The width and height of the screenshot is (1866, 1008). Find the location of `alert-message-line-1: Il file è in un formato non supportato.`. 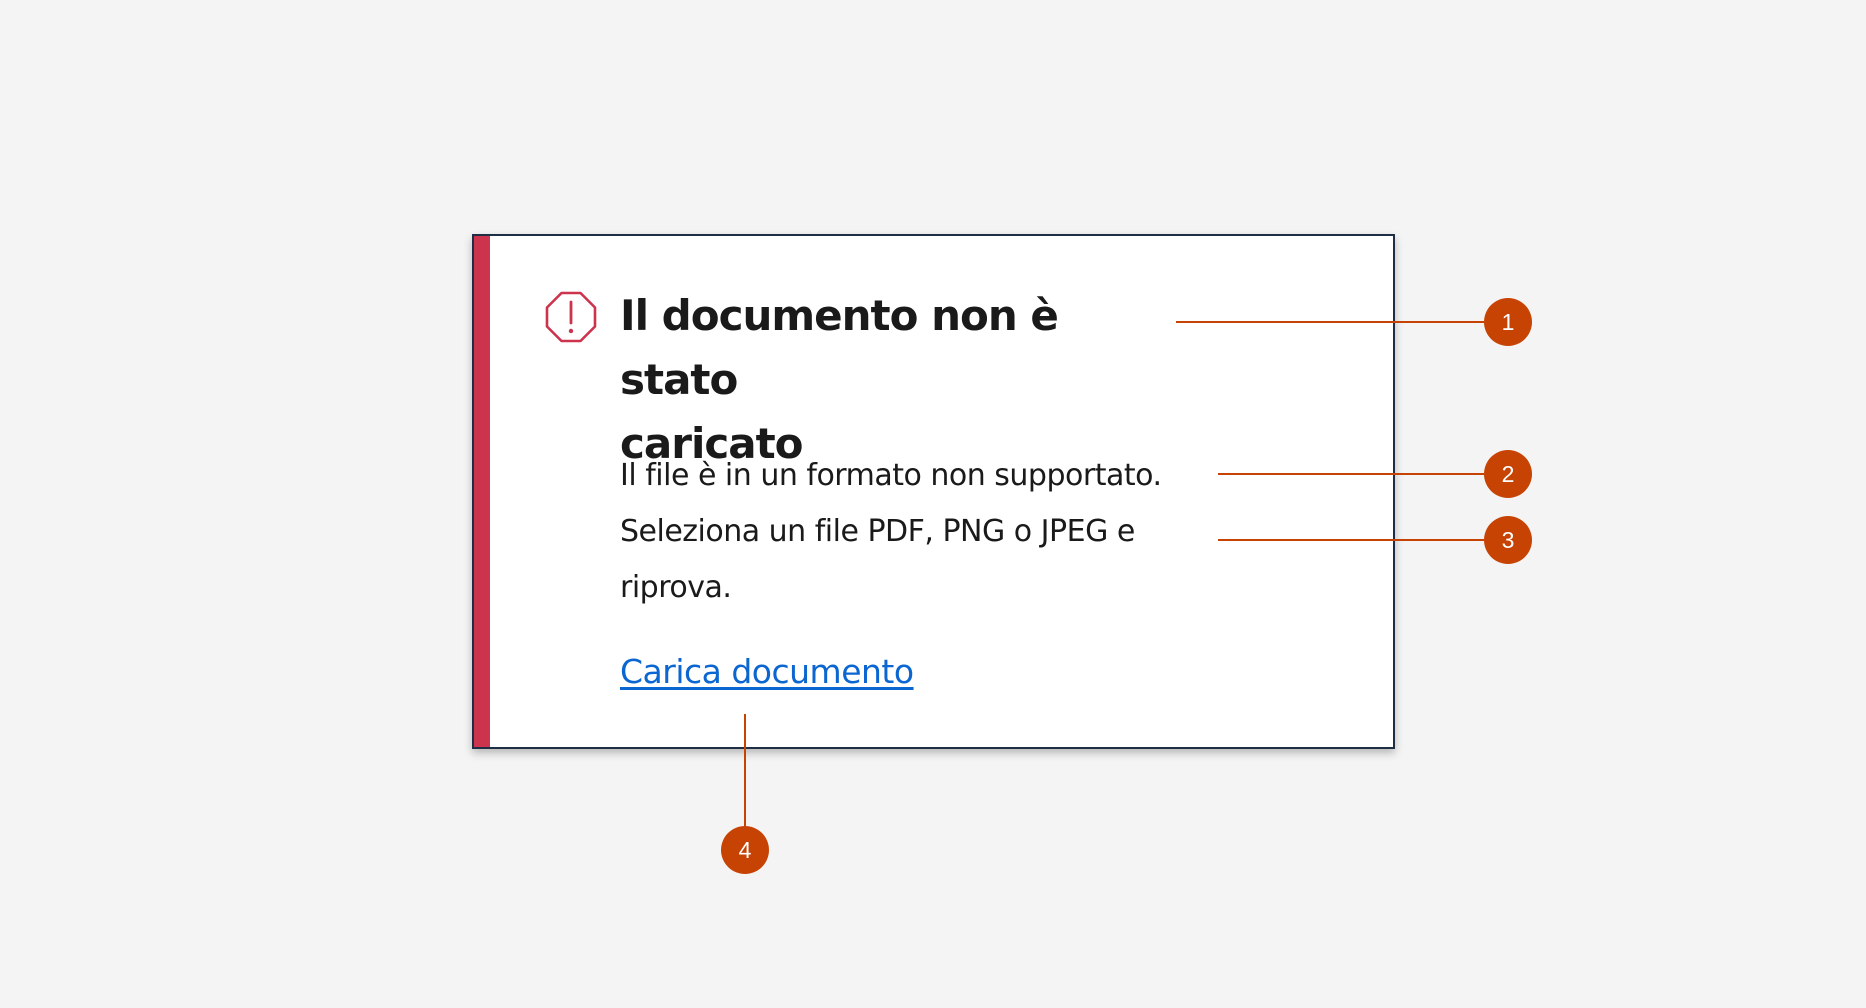

alert-message-line-1: Il file è in un formato non supportato. is located at coordinates (891, 475).